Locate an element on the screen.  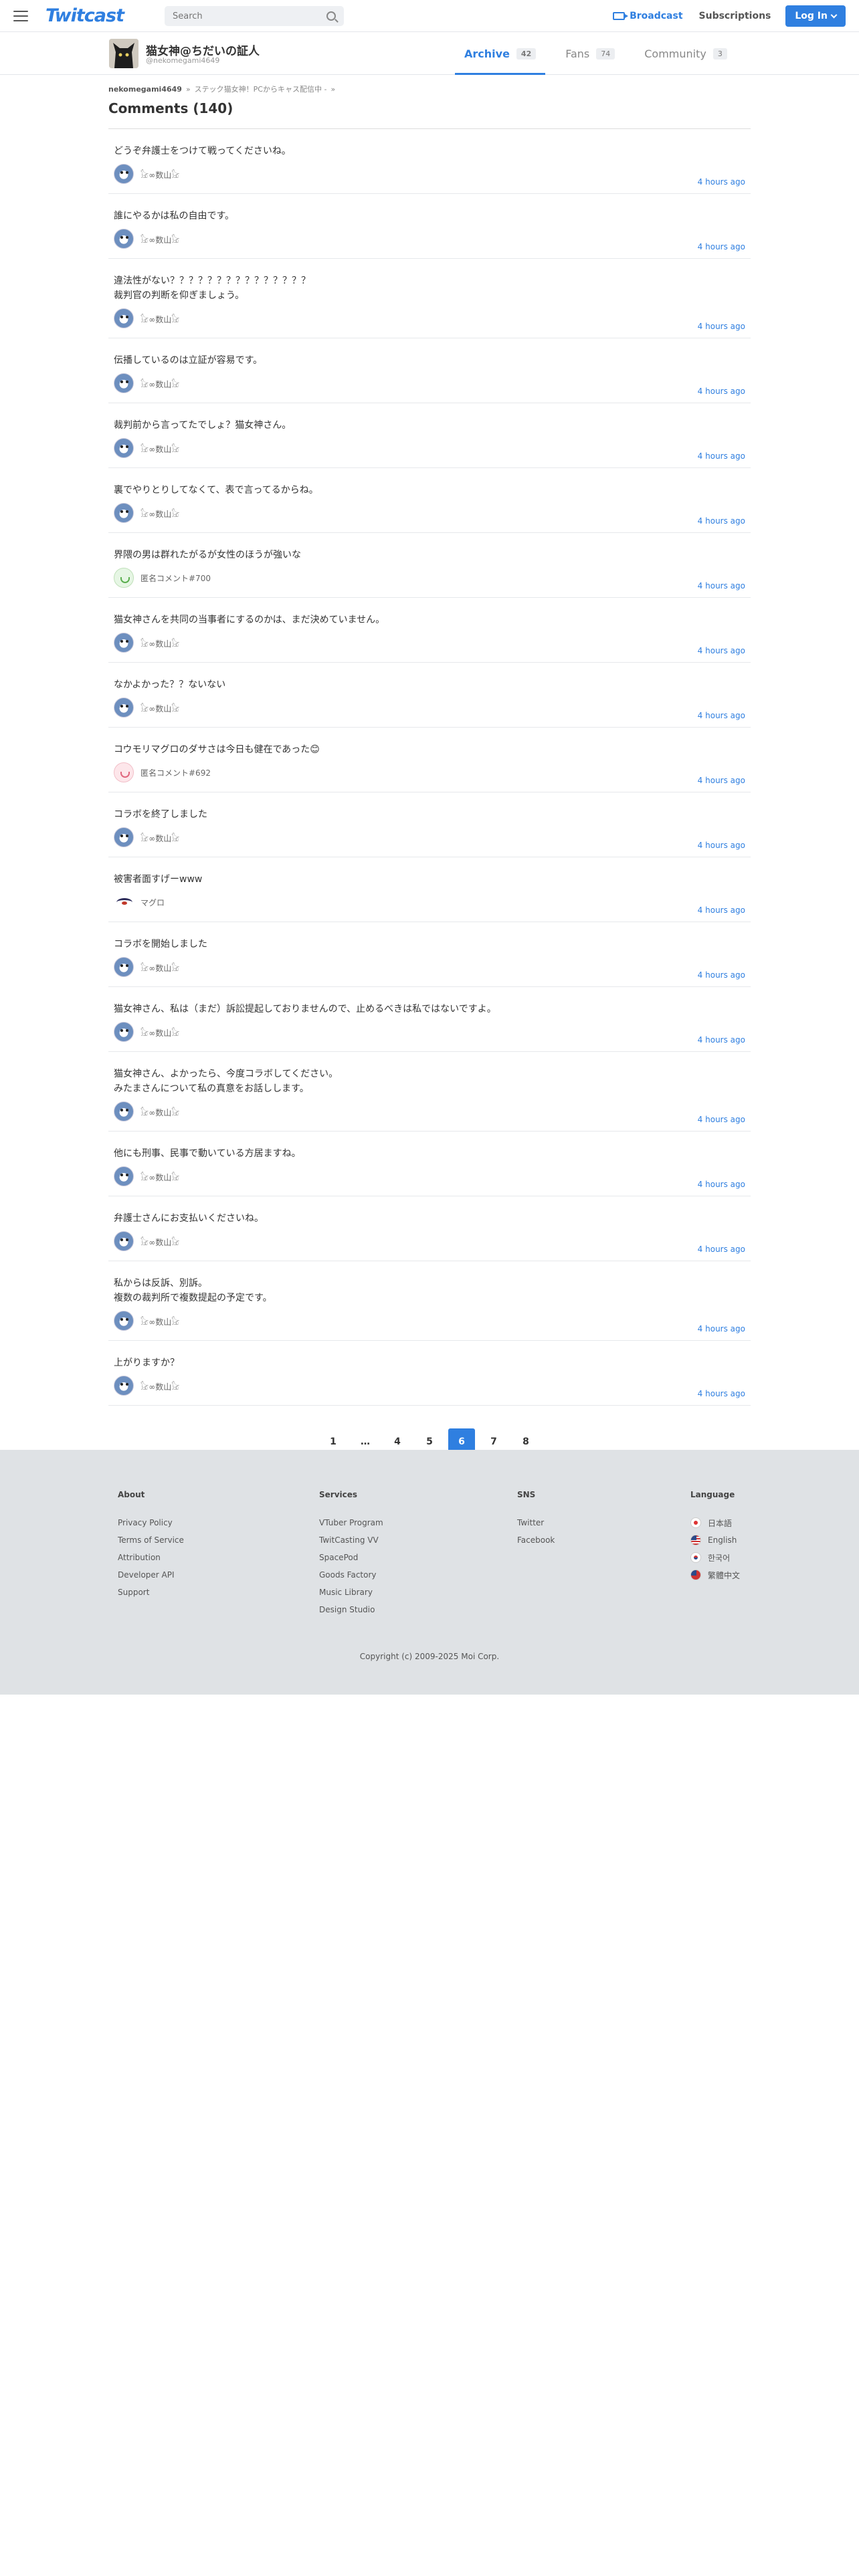
commenter-name: 匿名コメント#692 is located at coordinates (175, 773).